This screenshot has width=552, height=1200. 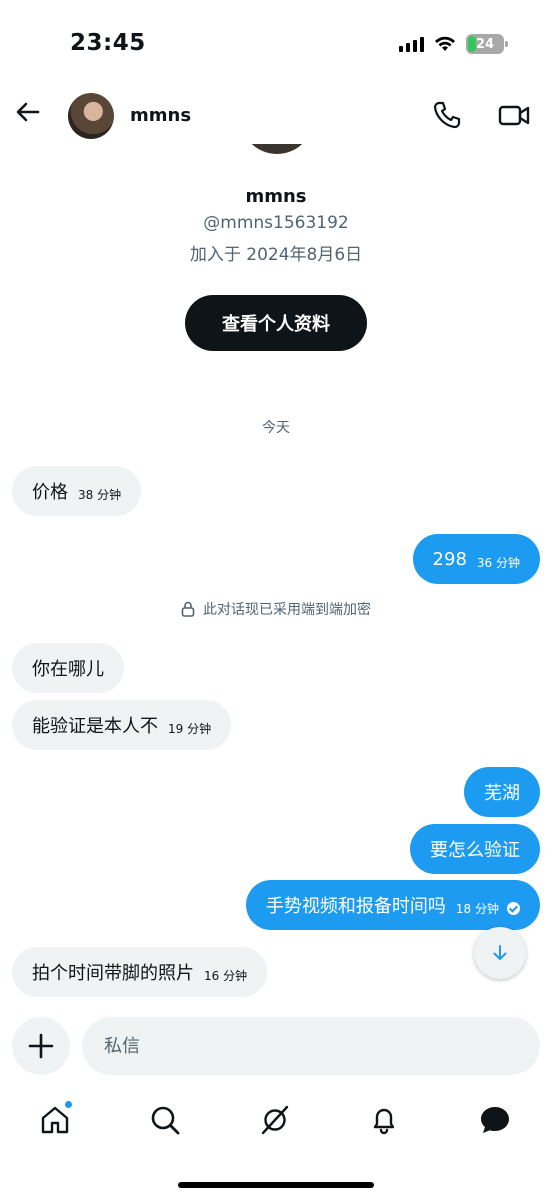 I want to click on nav-grok, so click(x=275, y=1120).